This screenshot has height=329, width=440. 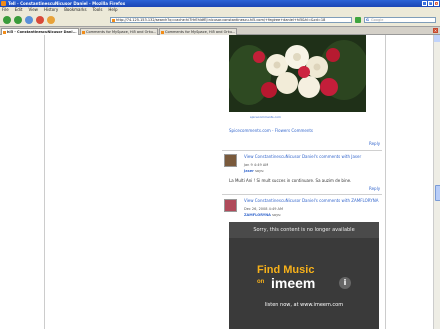 What do you see at coordinates (385, 182) in the screenshot?
I see `right-border` at bounding box center [385, 182].